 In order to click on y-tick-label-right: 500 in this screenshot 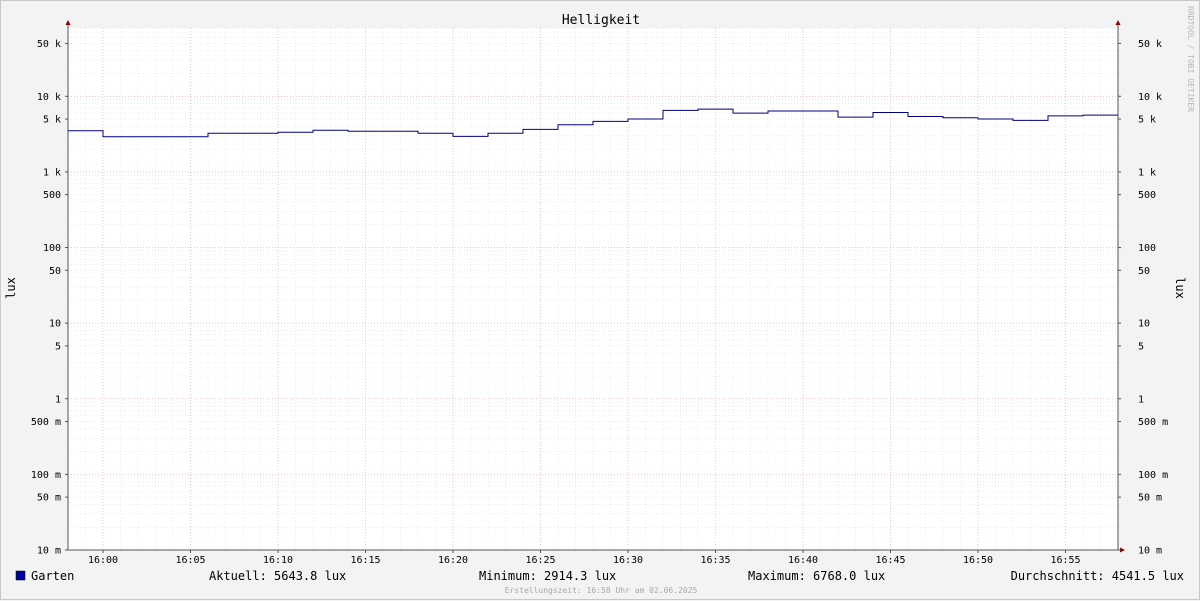, I will do `click(1147, 195)`.